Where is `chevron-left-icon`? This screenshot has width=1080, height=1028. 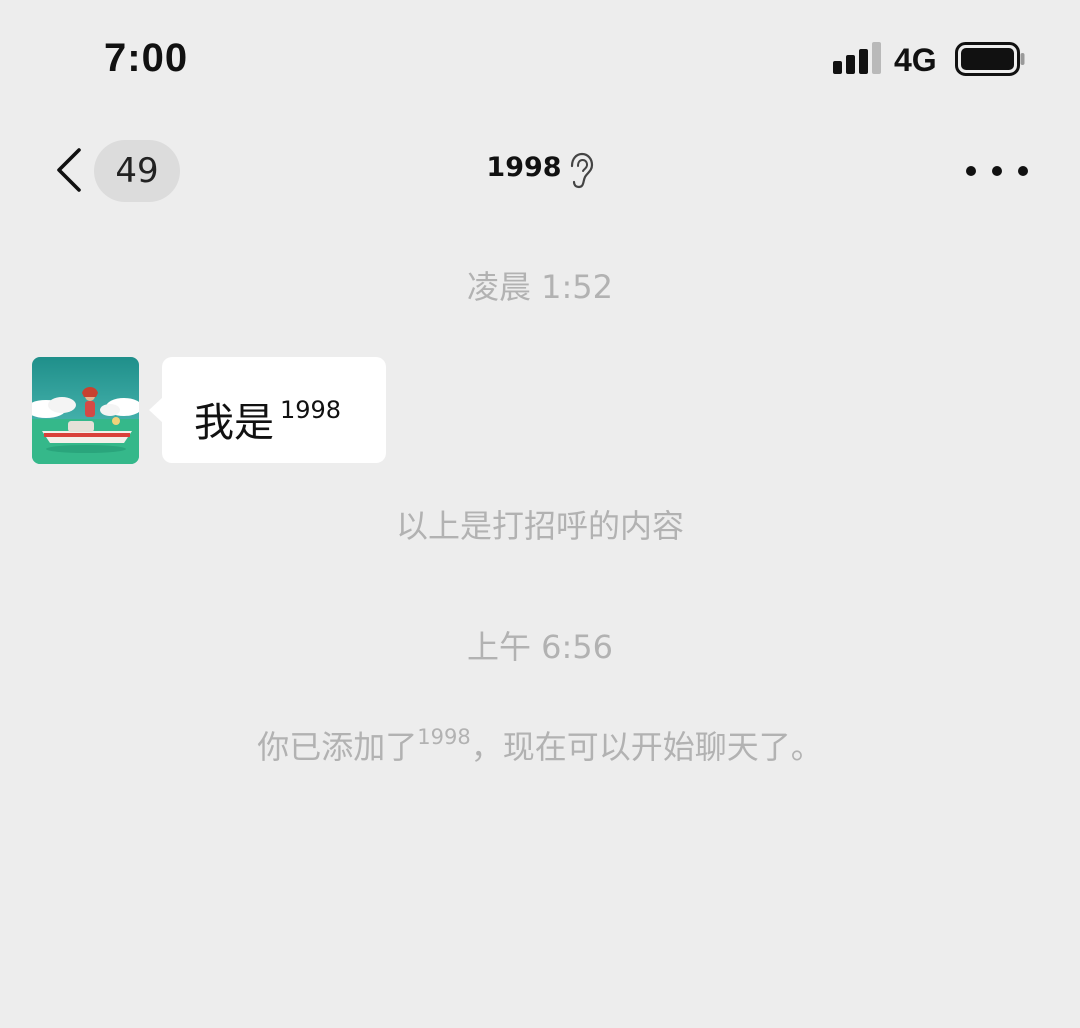
chevron-left-icon is located at coordinates (68, 172).